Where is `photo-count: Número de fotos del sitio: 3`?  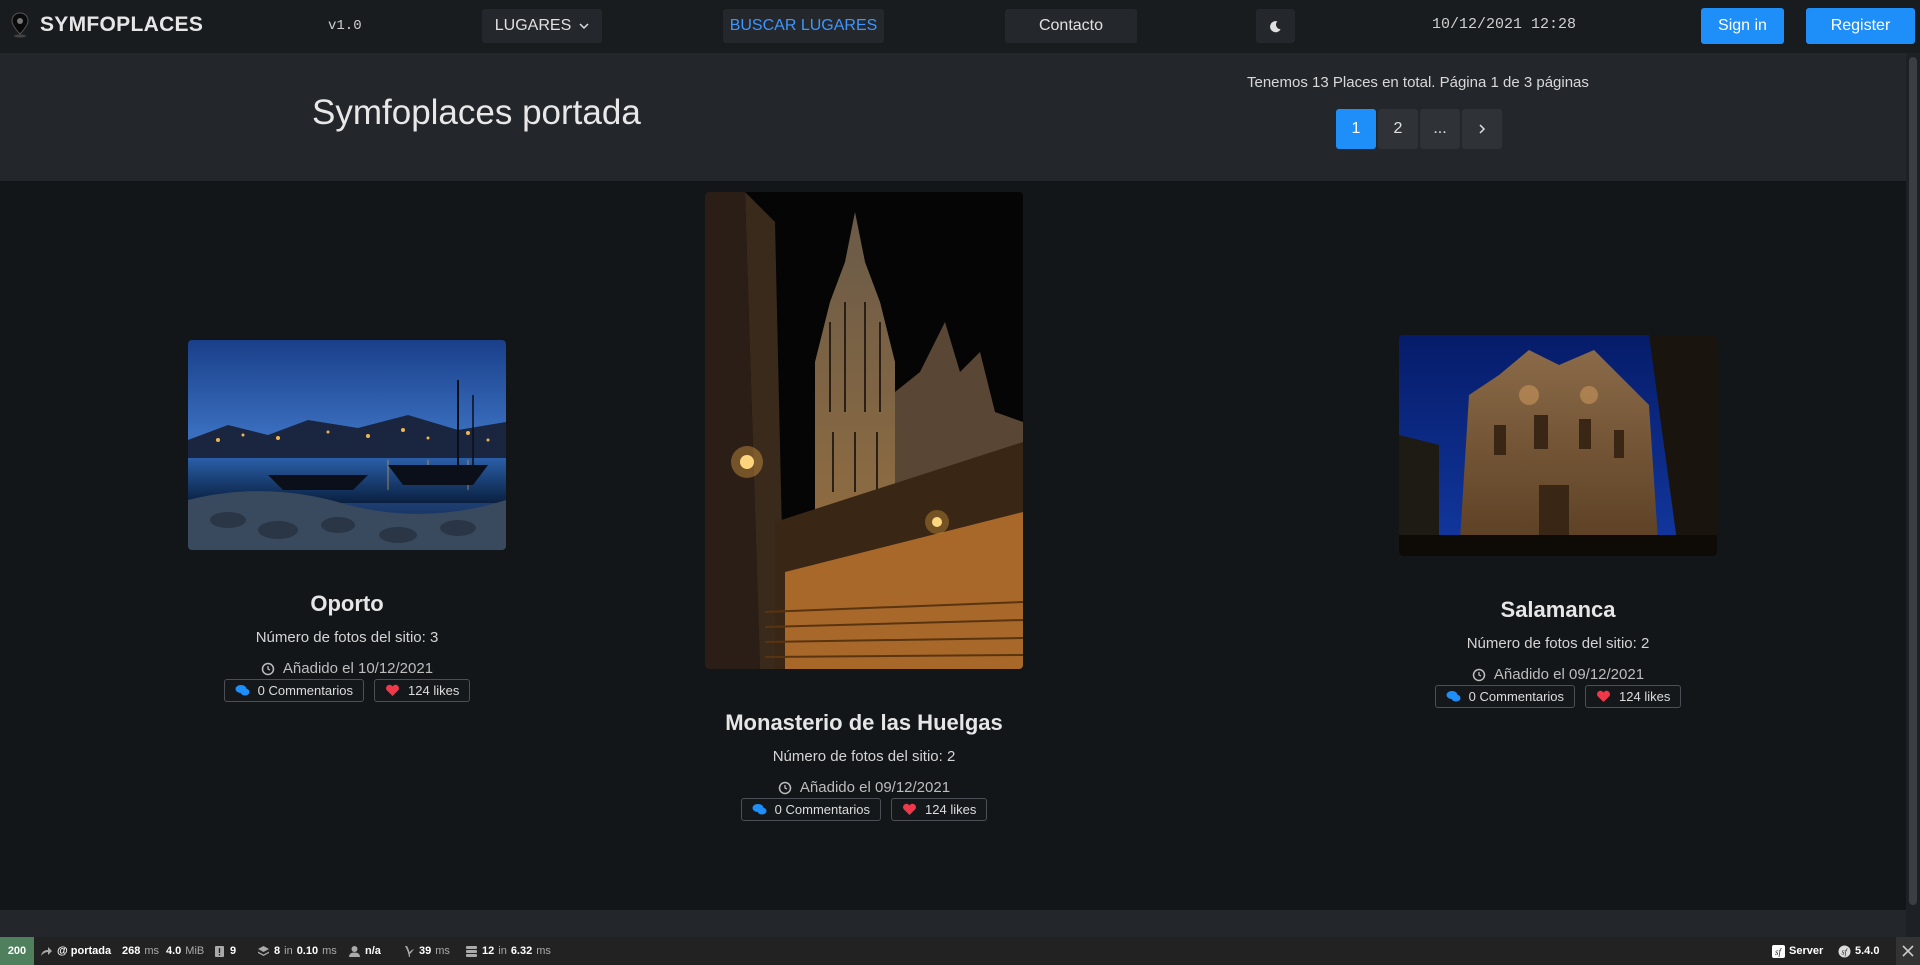 photo-count: Número de fotos del sitio: 3 is located at coordinates (347, 637).